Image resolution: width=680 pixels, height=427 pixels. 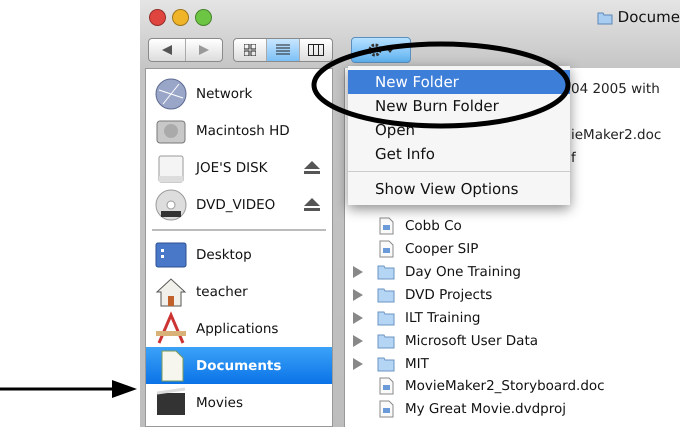 What do you see at coordinates (239, 365) in the screenshot?
I see `sidebar-item: Documents` at bounding box center [239, 365].